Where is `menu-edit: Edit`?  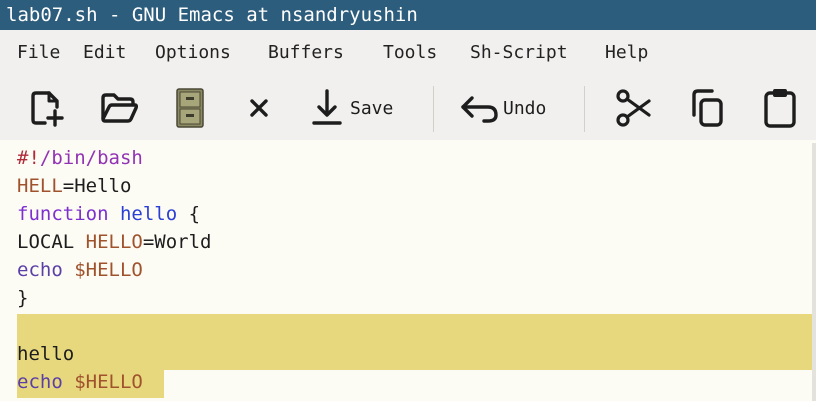 menu-edit: Edit is located at coordinates (104, 53).